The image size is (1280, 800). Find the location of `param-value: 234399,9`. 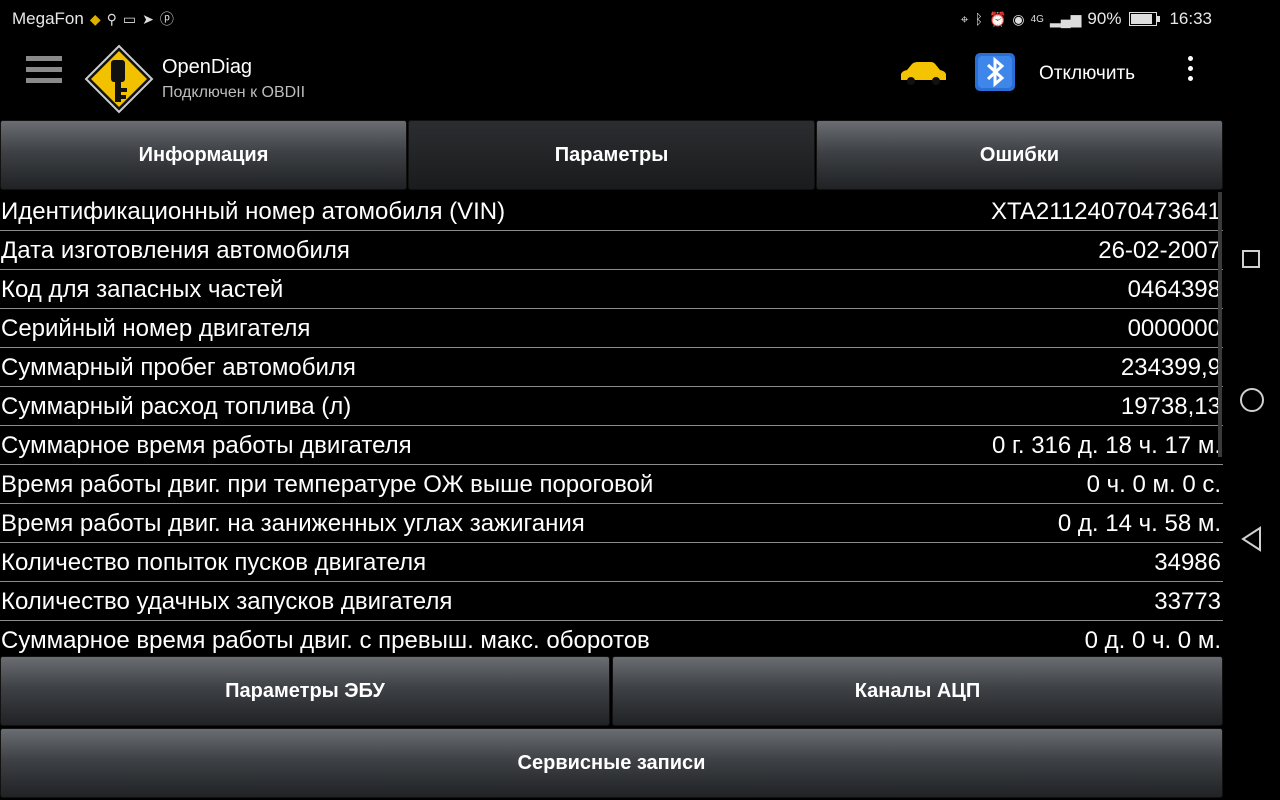

param-value: 234399,9 is located at coordinates (1170, 367).